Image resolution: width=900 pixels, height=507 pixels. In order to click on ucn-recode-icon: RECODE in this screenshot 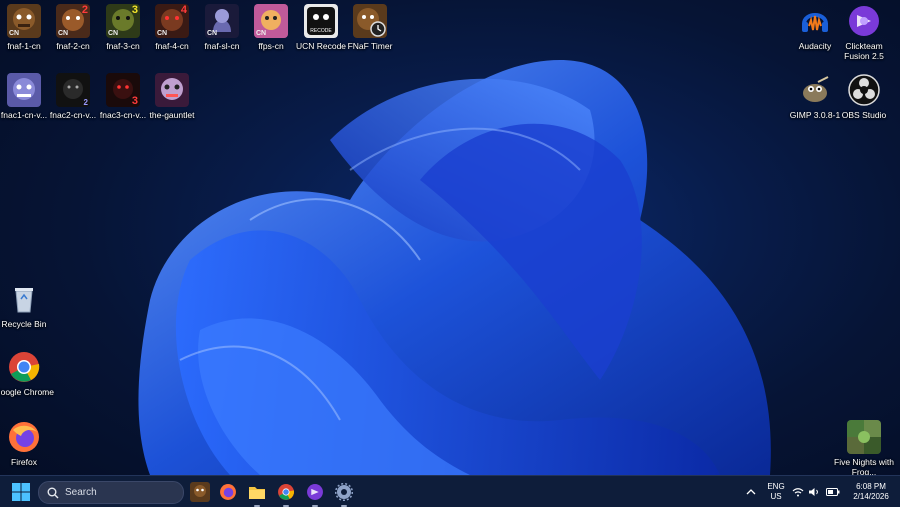, I will do `click(321, 21)`.